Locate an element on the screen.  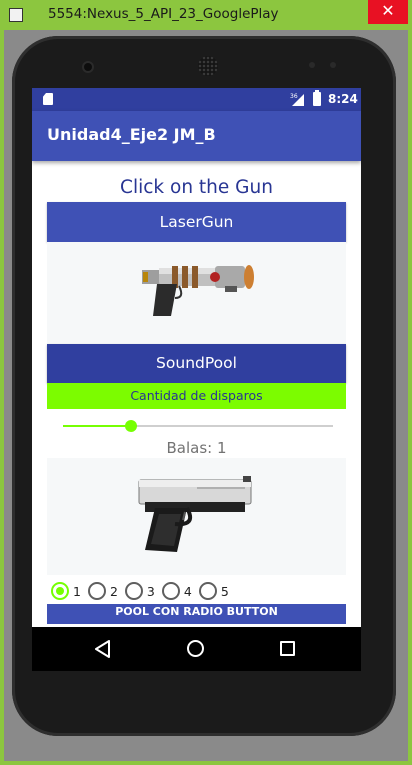
pool-radio-button: POOL CON RADIO BUTTON is located at coordinates (196, 614).